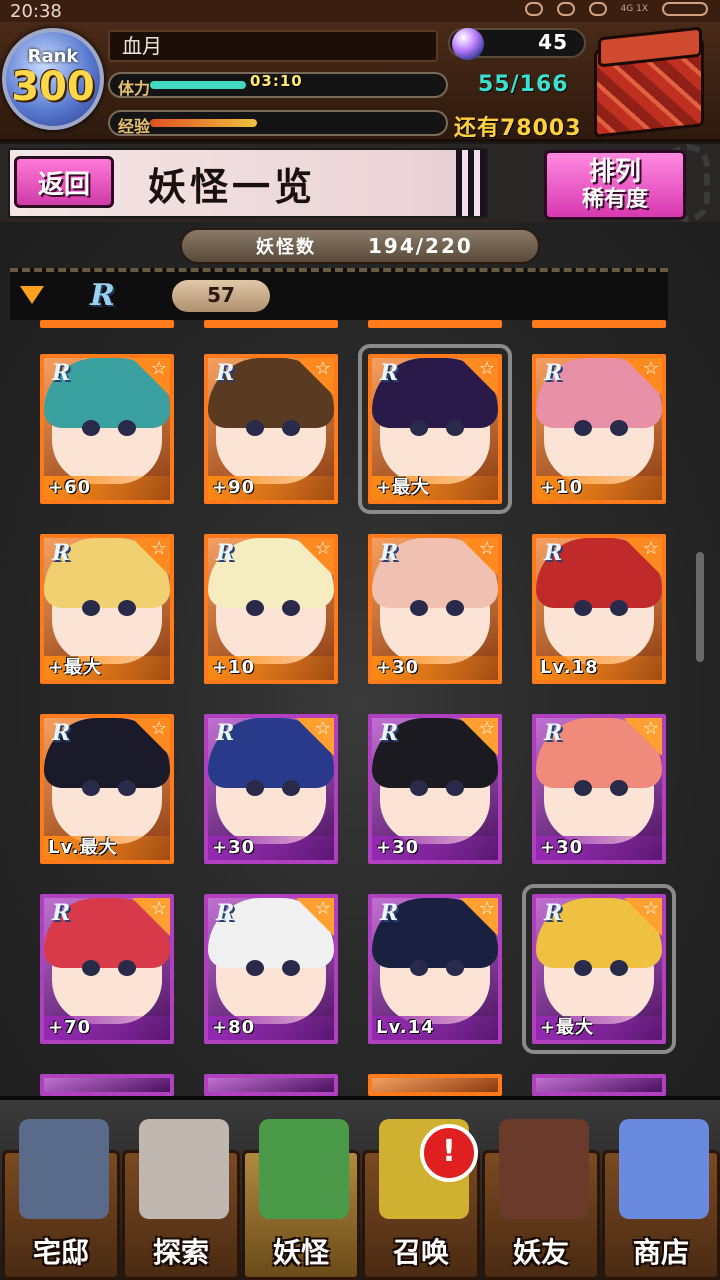 This screenshot has height=1280, width=720. Describe the element at coordinates (339, 294) in the screenshot. I see `rarity-group-header: R 57` at that location.